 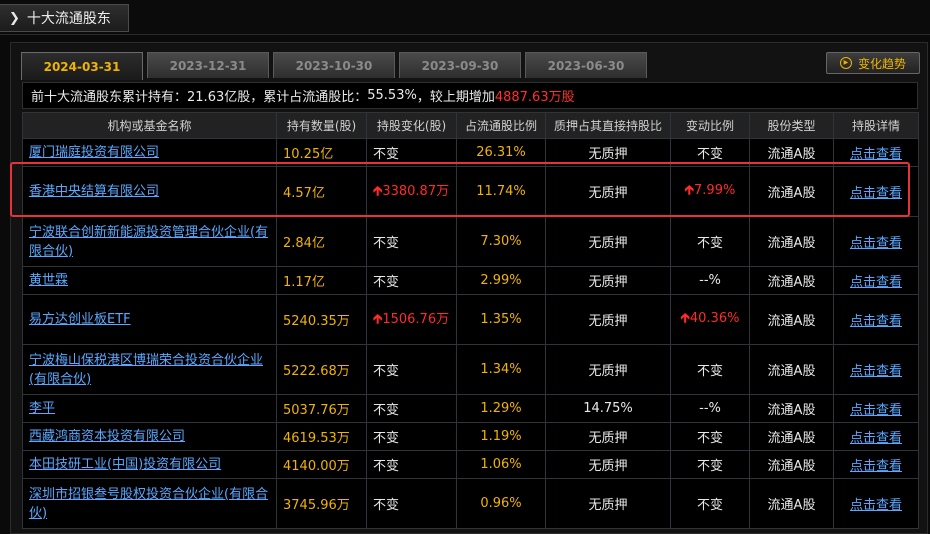 I want to click on float-ratio-cell: 26.31%, so click(x=501, y=152).